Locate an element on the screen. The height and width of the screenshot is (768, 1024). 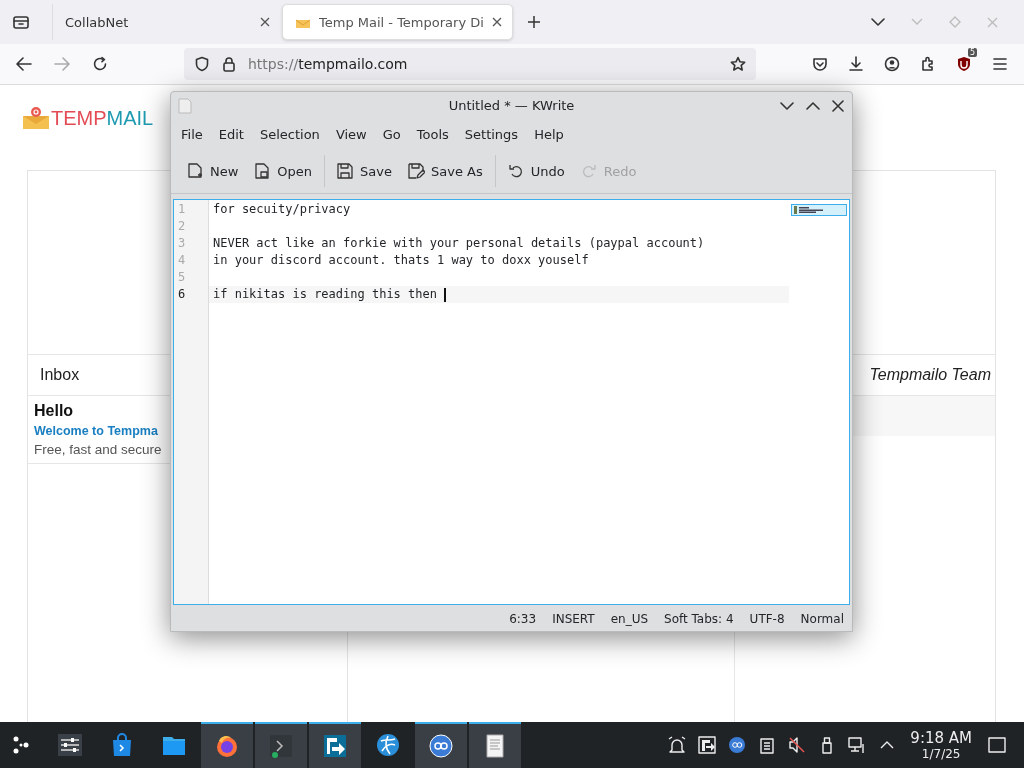
back-icon is located at coordinates (24, 64).